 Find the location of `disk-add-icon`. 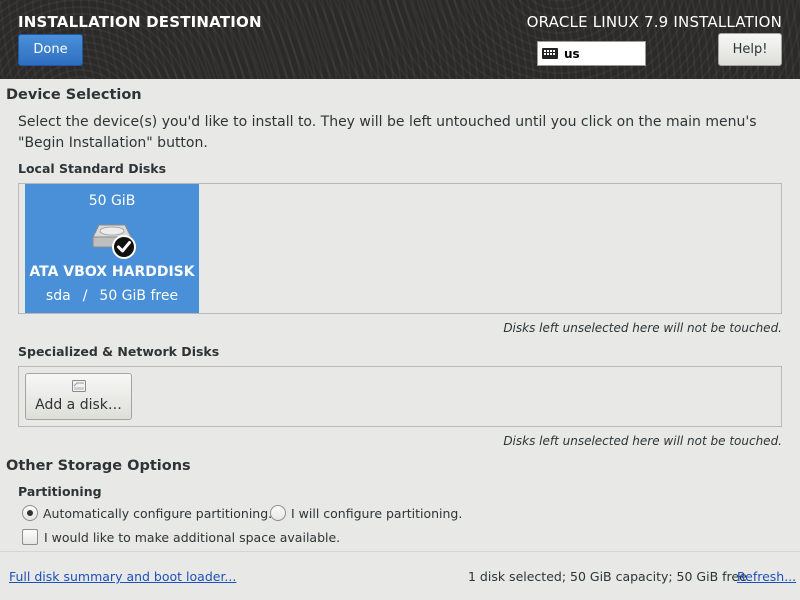

disk-add-icon is located at coordinates (79, 386).